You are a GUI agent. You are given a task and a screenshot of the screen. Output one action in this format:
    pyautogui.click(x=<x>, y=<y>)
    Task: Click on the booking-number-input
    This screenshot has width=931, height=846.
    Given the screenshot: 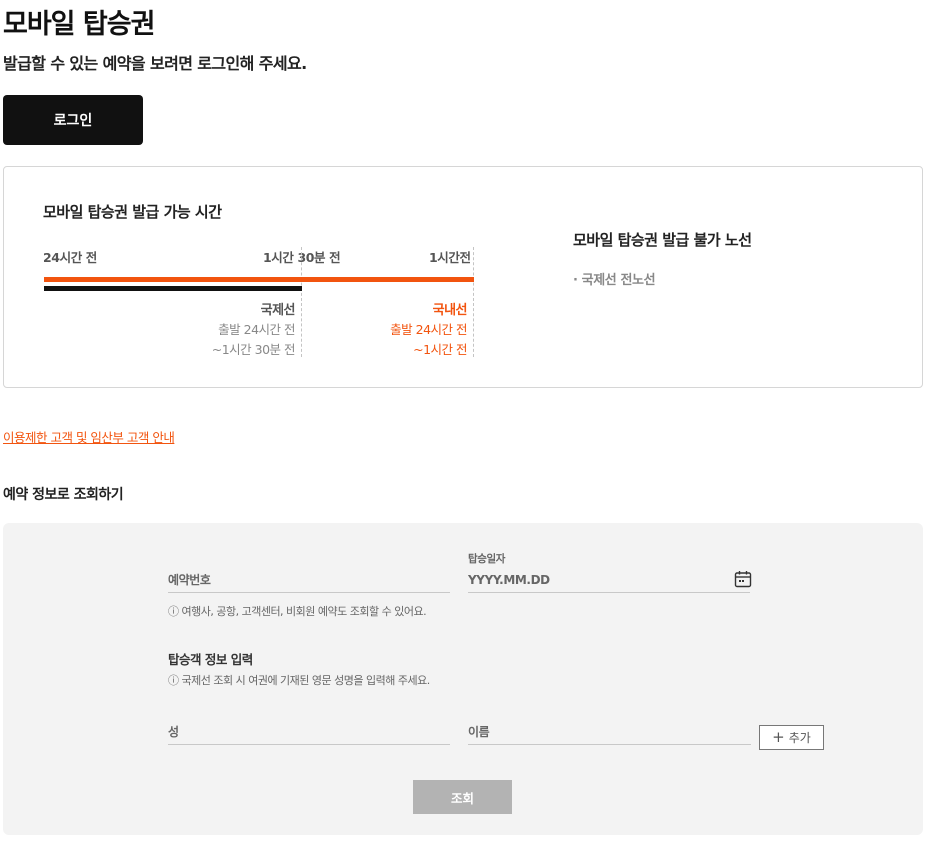 What is the action you would take?
    pyautogui.click(x=309, y=579)
    